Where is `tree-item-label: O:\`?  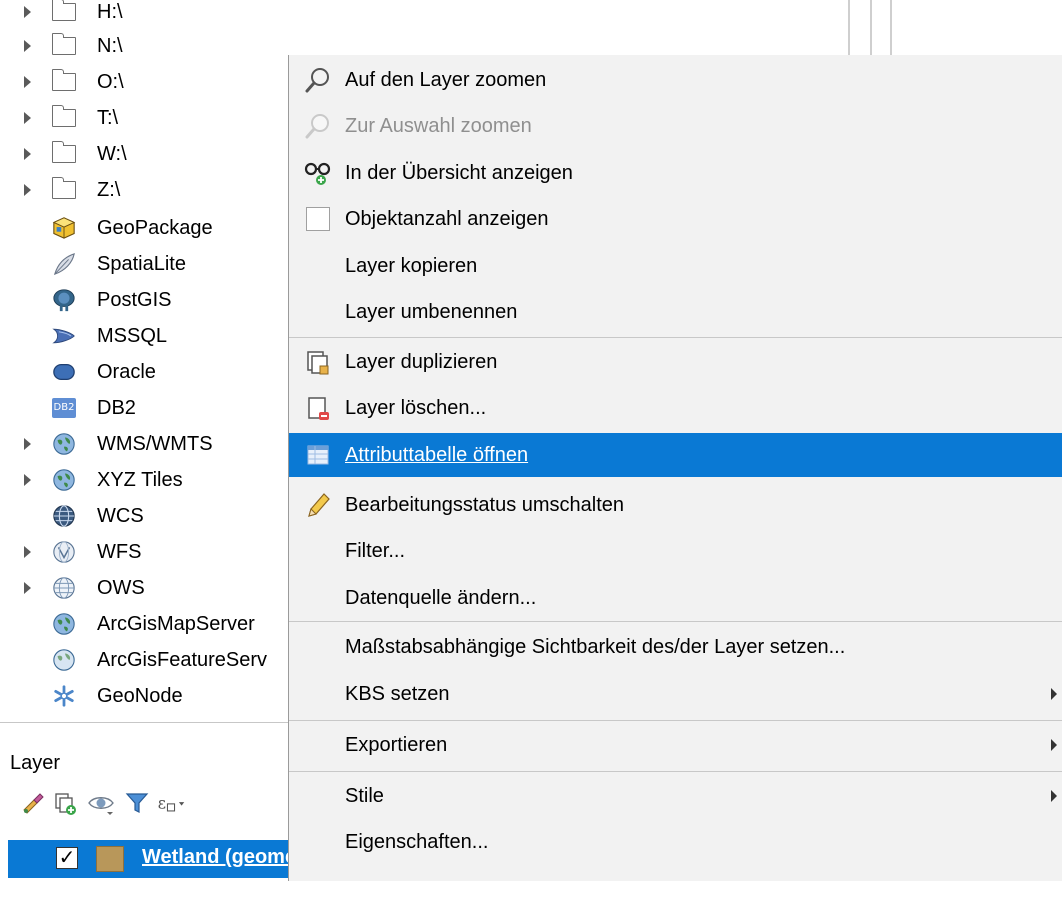 tree-item-label: O:\ is located at coordinates (110, 81).